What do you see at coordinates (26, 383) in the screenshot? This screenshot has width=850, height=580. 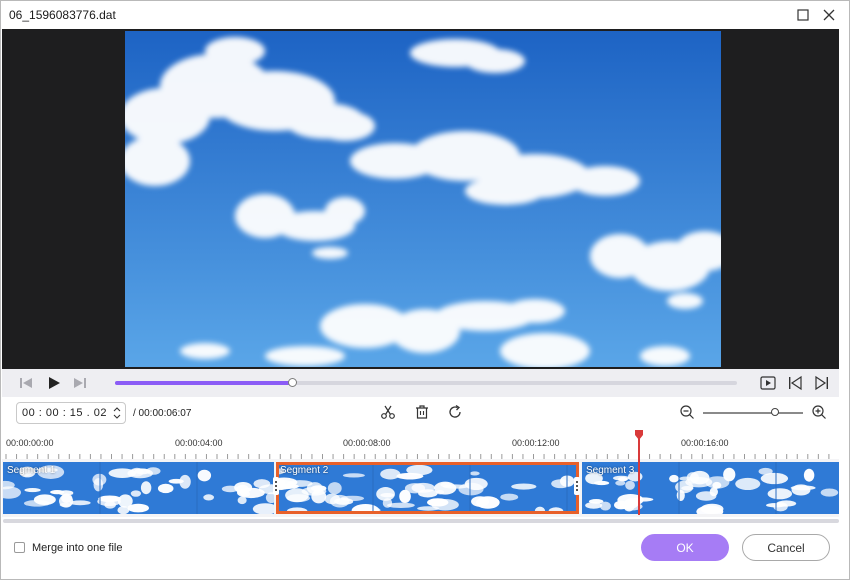 I see `step-backward-icon` at bounding box center [26, 383].